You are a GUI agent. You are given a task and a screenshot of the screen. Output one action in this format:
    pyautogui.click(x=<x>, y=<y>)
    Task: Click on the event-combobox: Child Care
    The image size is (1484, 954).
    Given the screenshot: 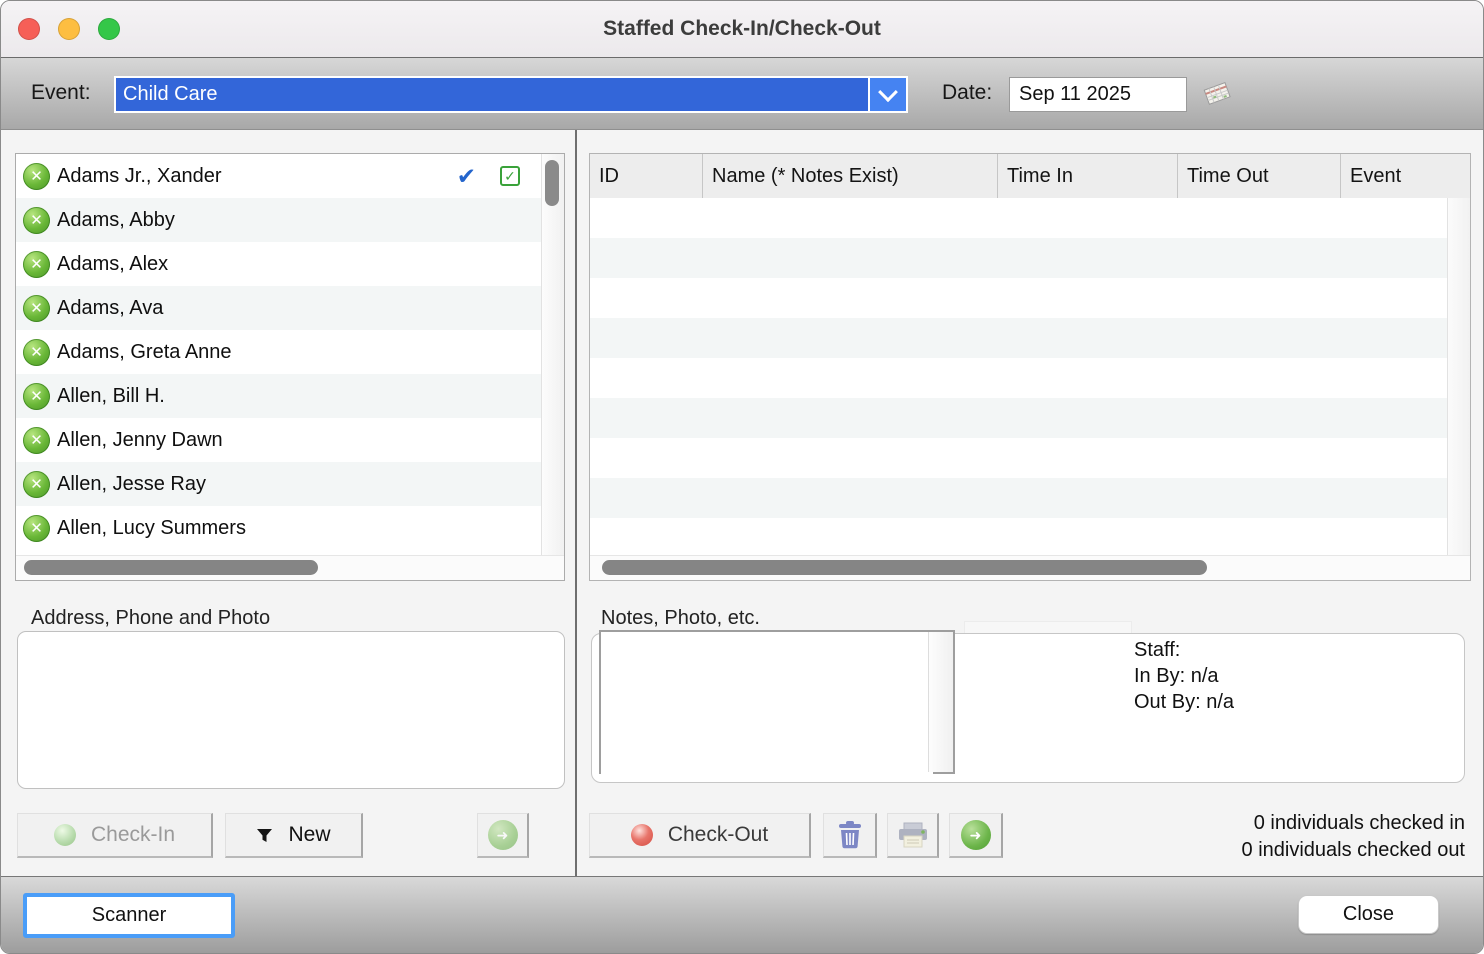 What is the action you would take?
    pyautogui.click(x=511, y=94)
    